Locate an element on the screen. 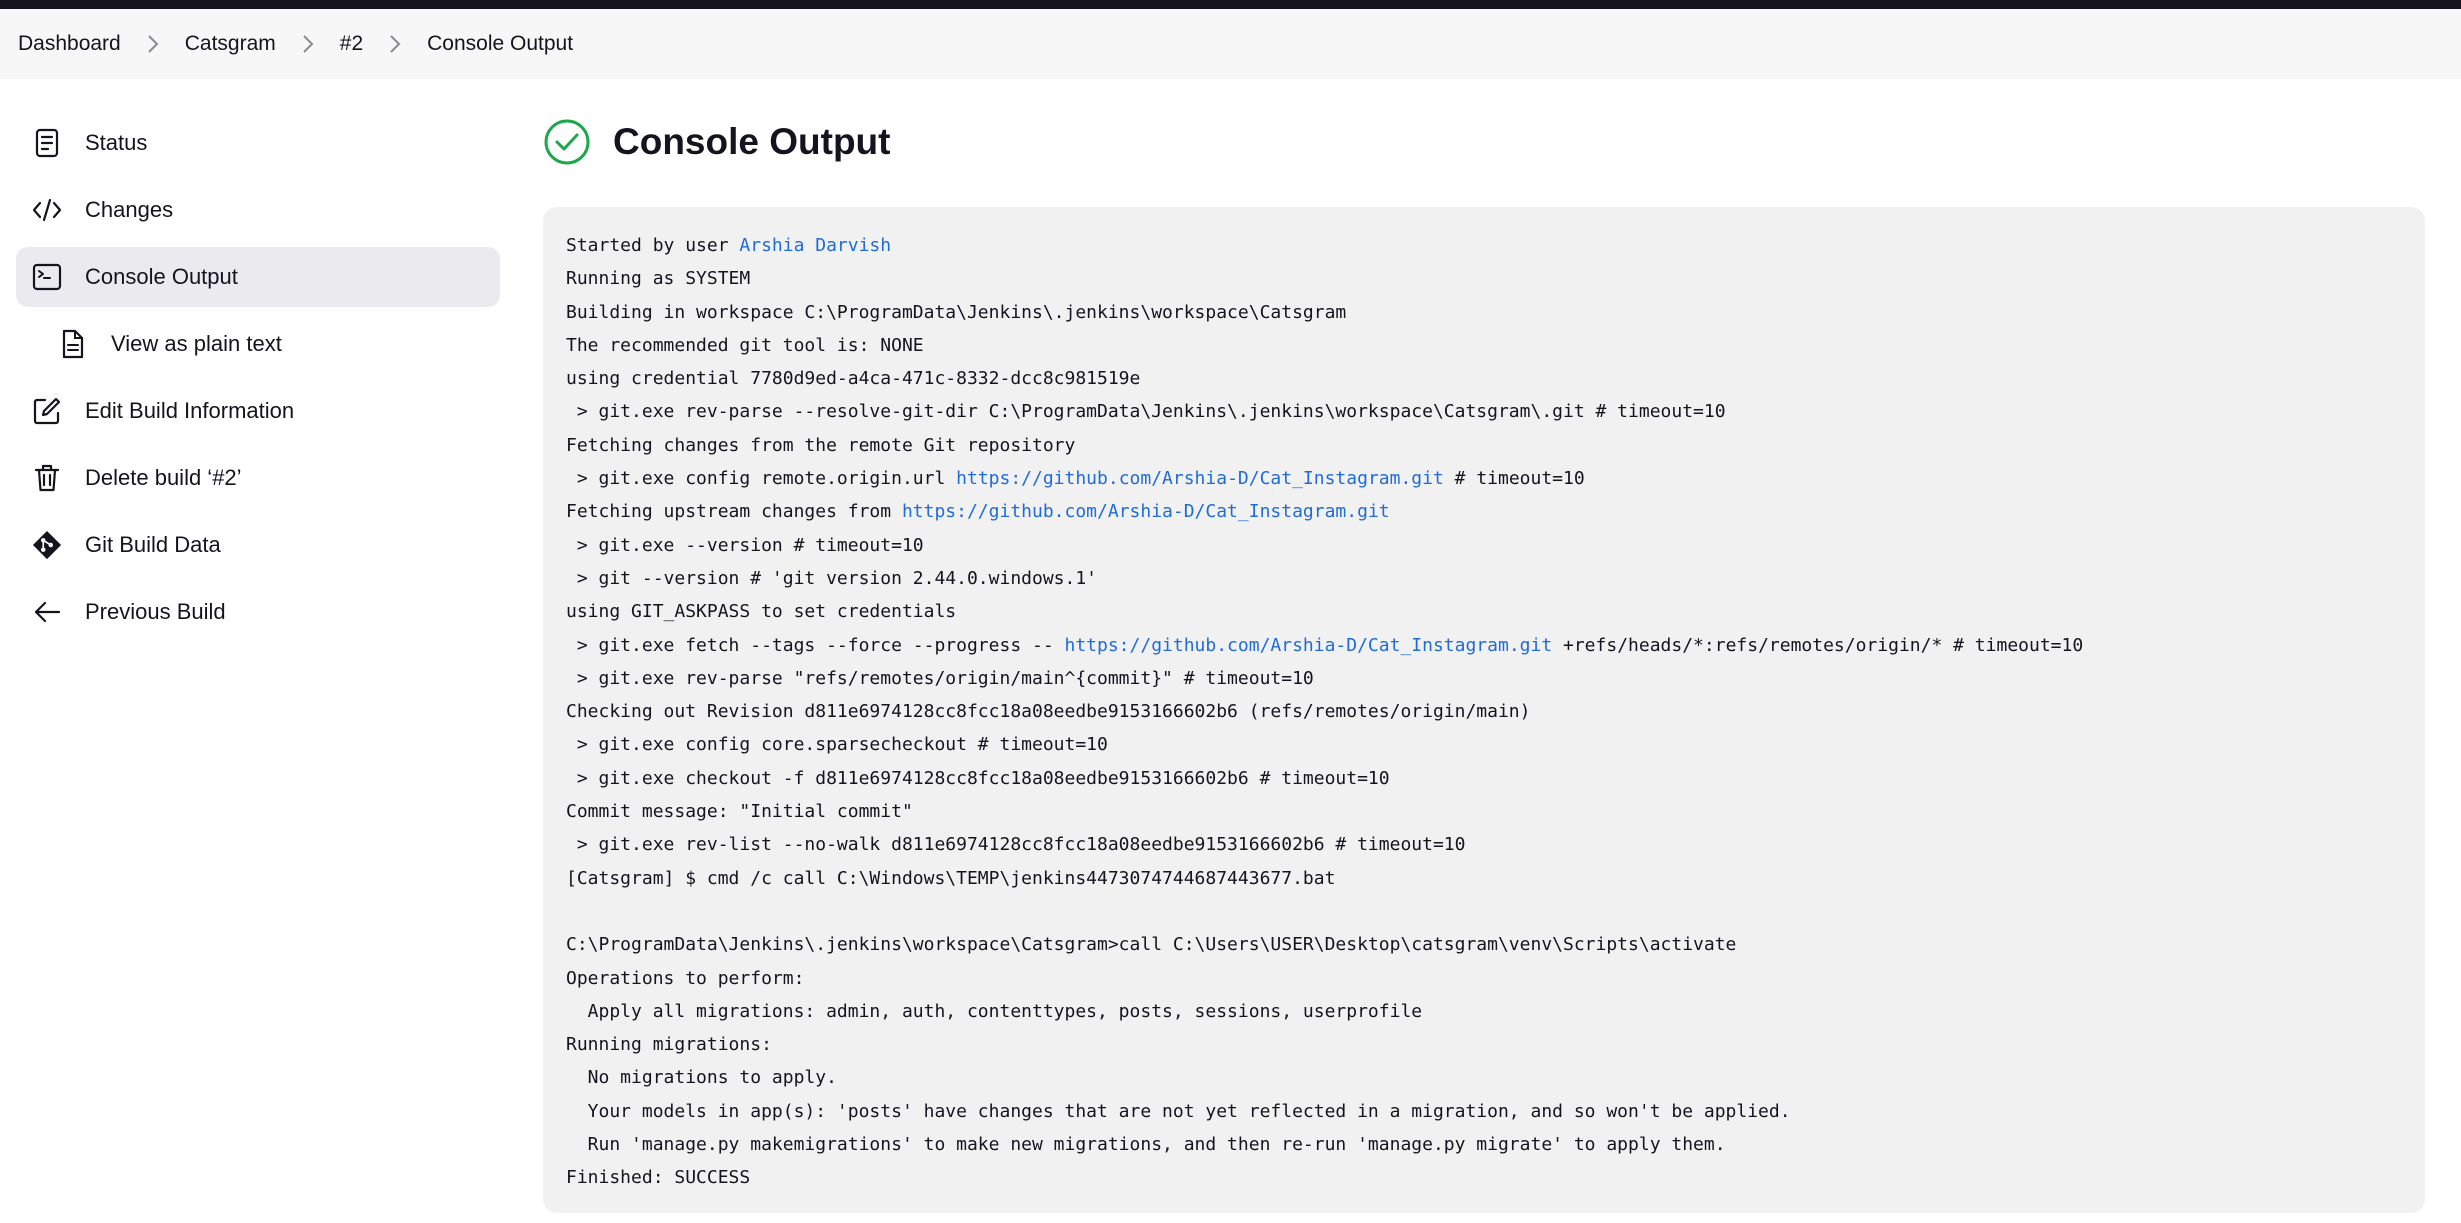  sidebar-item-label: Delete build ‘#2’ is located at coordinates (163, 477).